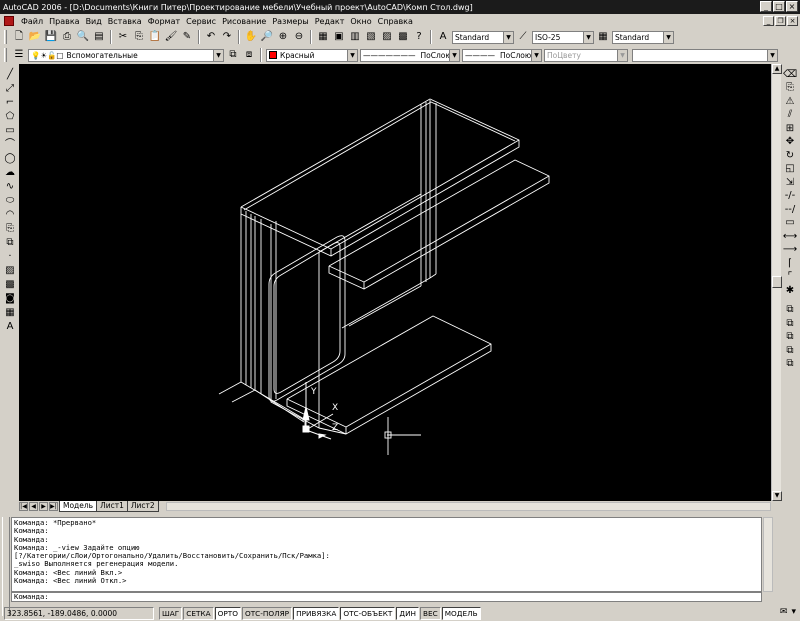 The height and width of the screenshot is (621, 800). Describe the element at coordinates (211, 37) in the screenshot. I see `undo-icon: ↶` at that location.